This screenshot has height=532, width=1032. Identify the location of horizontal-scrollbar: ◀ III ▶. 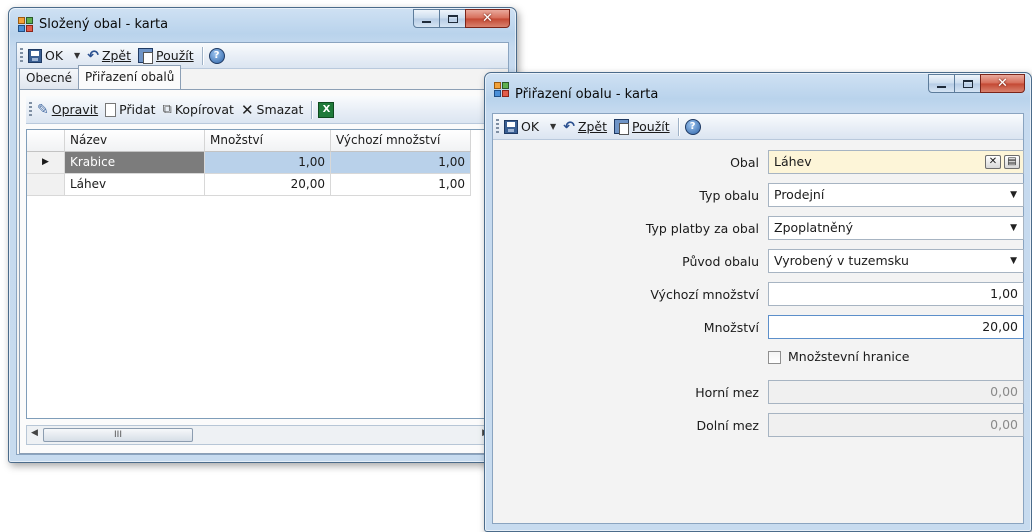
(260, 435).